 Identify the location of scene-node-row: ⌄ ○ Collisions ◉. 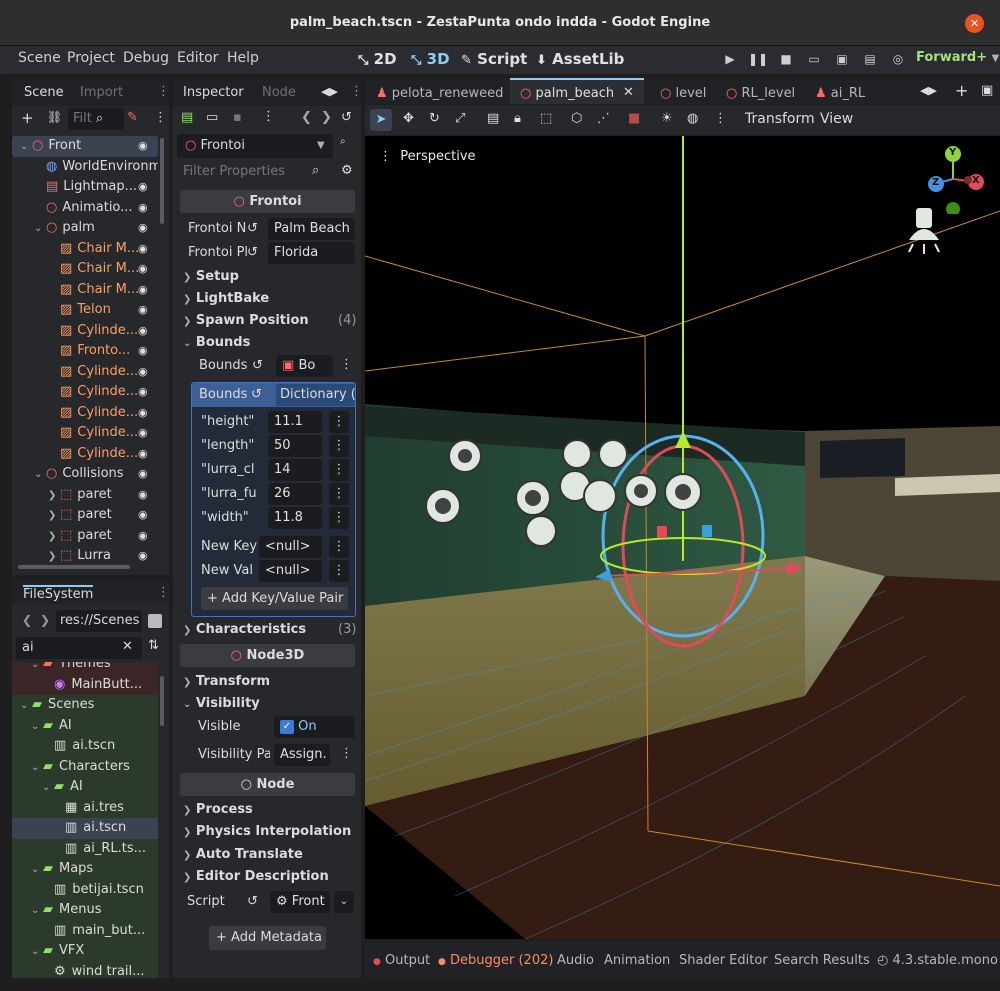
(85, 474).